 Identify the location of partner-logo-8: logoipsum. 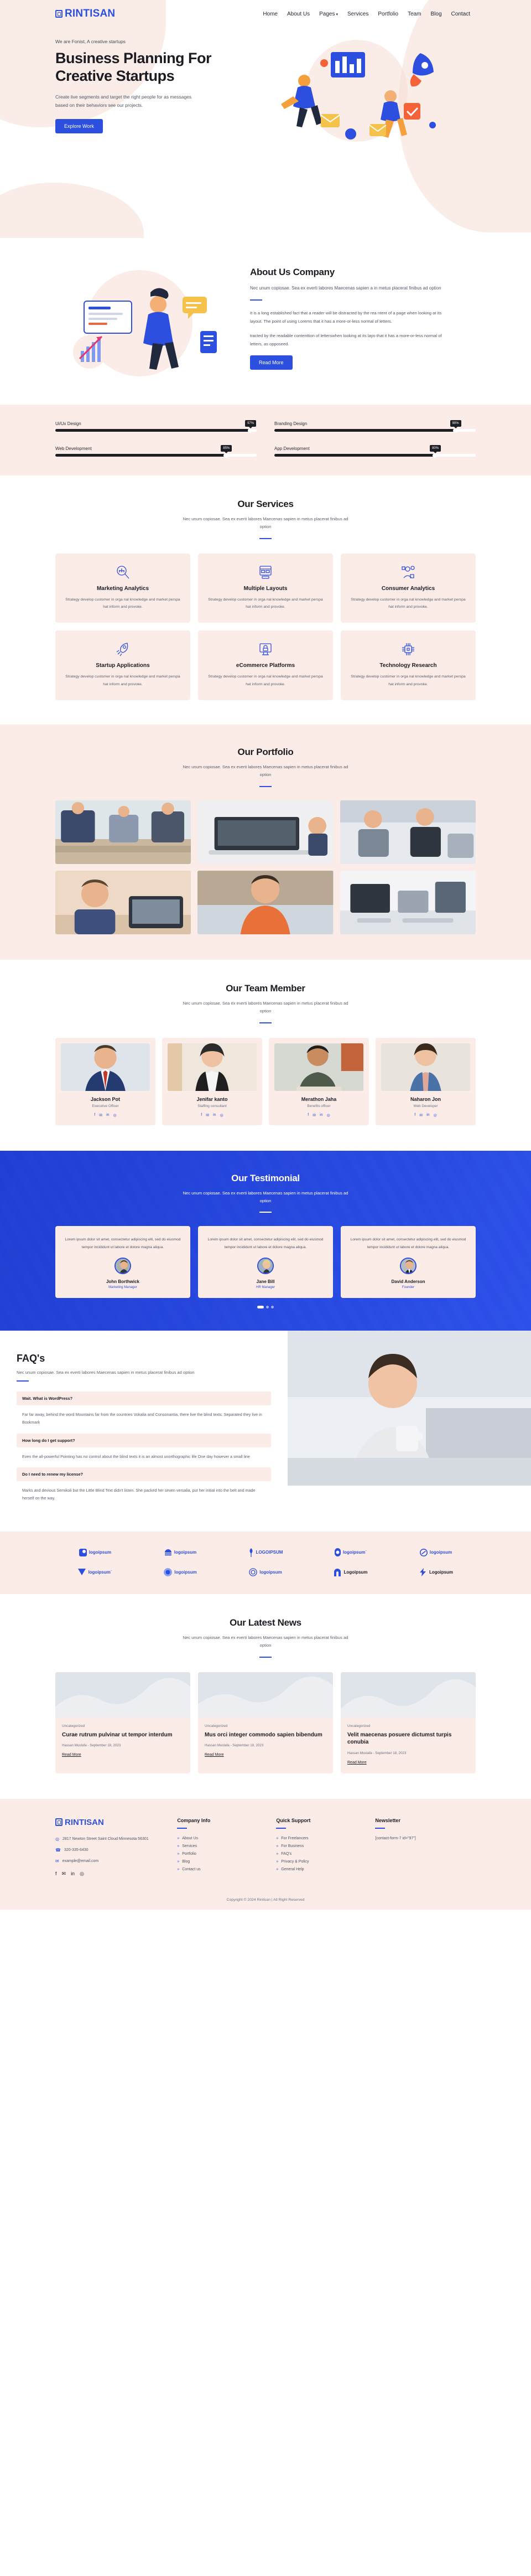
(265, 1572).